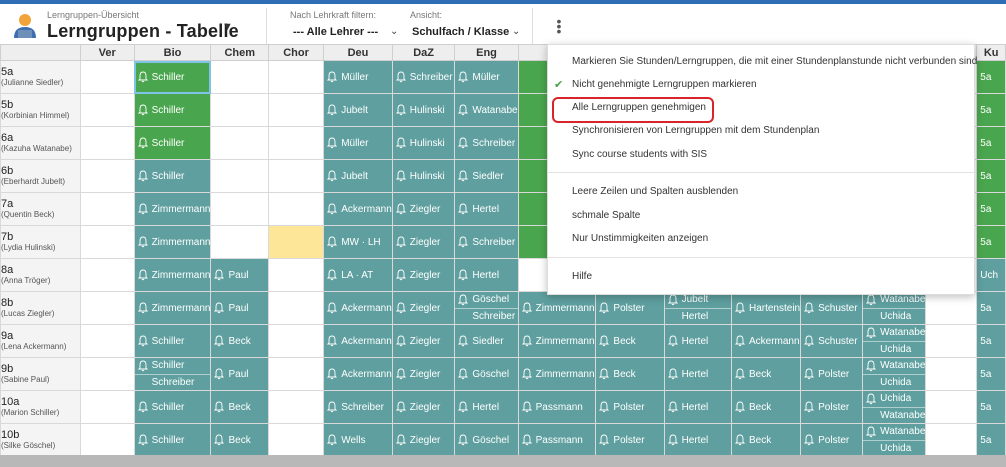 The width and height of the screenshot is (1006, 467). What do you see at coordinates (640, 238) in the screenshot?
I see `menu-item-only-inconsistencies: Nur Unstimmigkeiten anzeigen` at bounding box center [640, 238].